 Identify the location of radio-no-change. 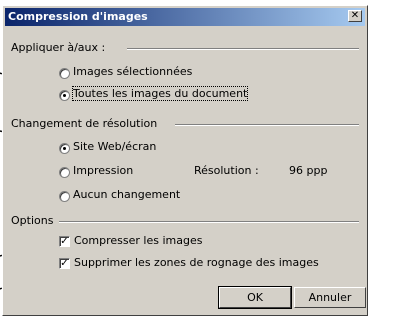
(64, 196).